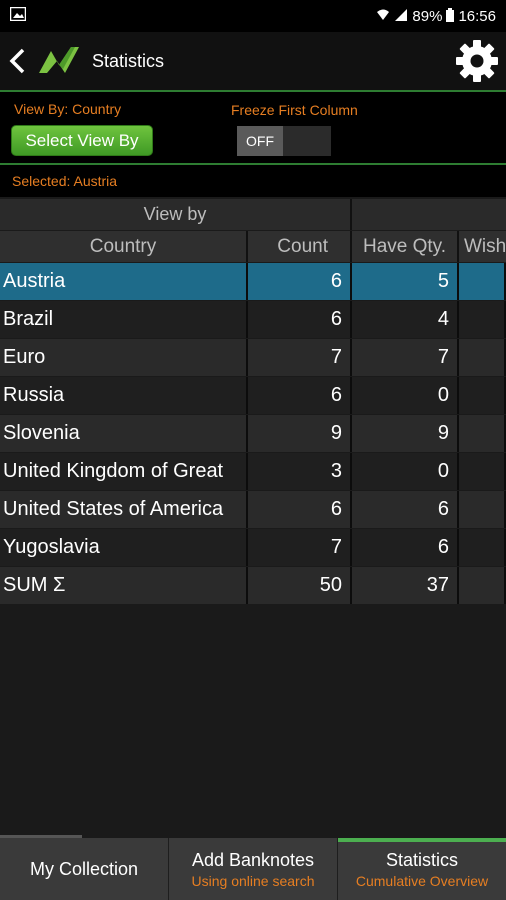 The height and width of the screenshot is (900, 506). I want to click on tab-my-collection: My Collection, so click(84, 869).